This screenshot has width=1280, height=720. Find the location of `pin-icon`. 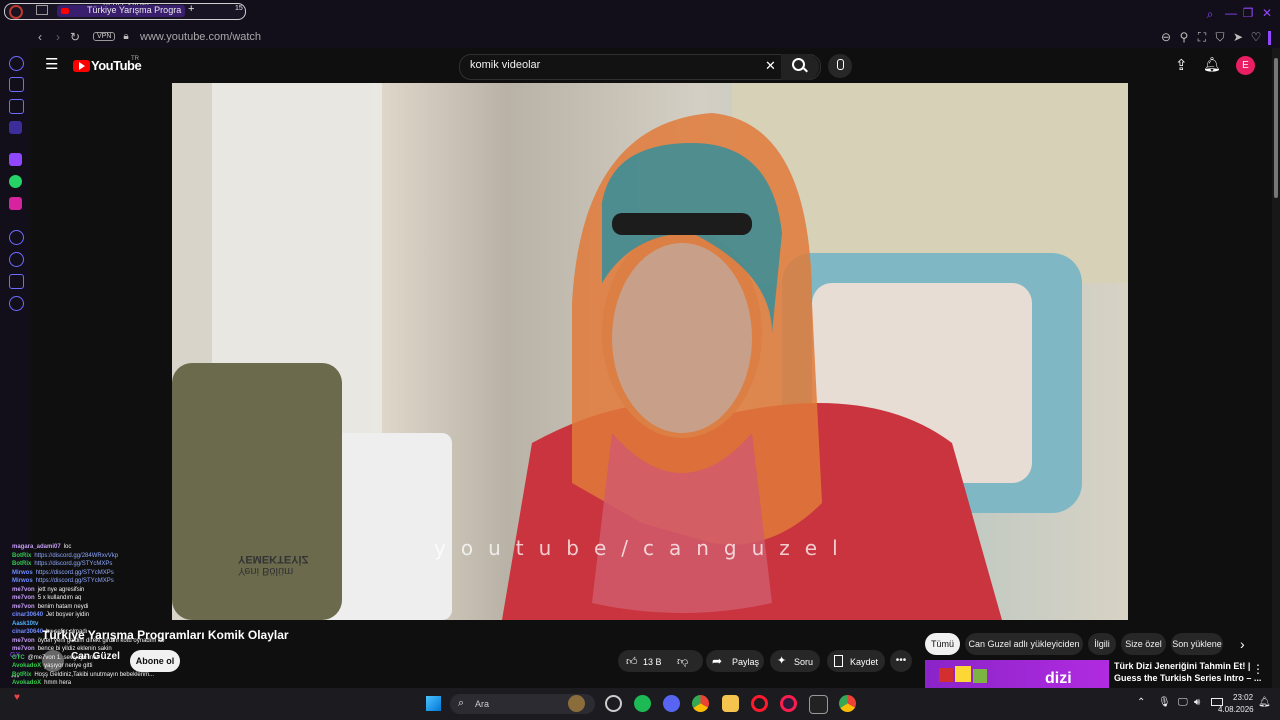

pin-icon is located at coordinates (16, 281).